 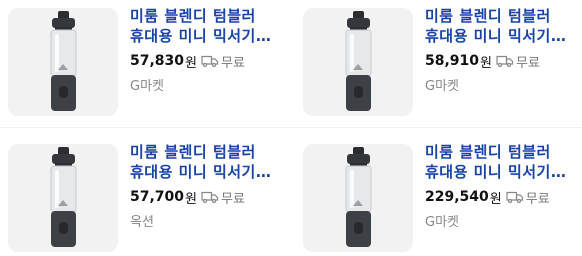 I want to click on price-row: 57,830 원 무료, so click(x=209, y=61).